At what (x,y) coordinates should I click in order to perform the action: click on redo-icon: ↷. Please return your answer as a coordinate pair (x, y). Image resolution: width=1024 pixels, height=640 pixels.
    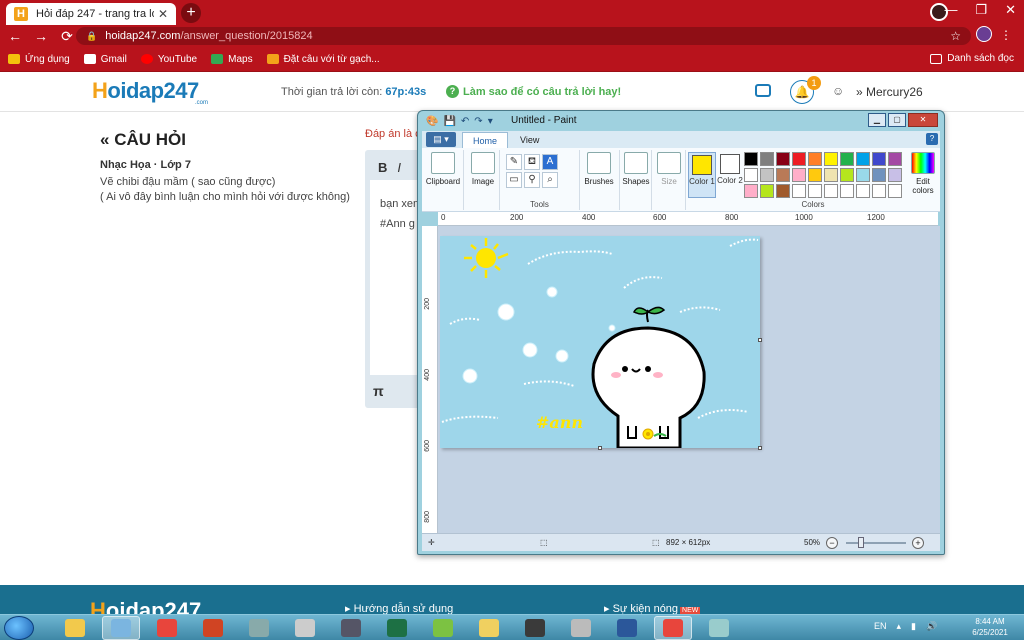
    Looking at the image, I should click on (478, 121).